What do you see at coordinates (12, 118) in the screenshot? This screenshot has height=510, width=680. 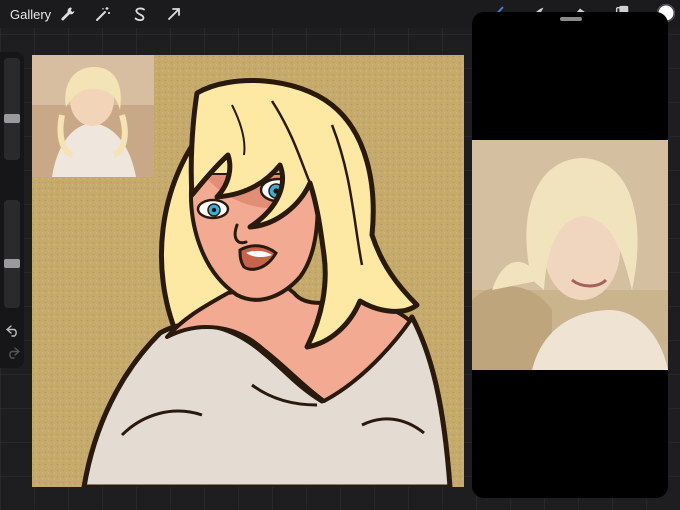 I see `brush-size-thumb` at bounding box center [12, 118].